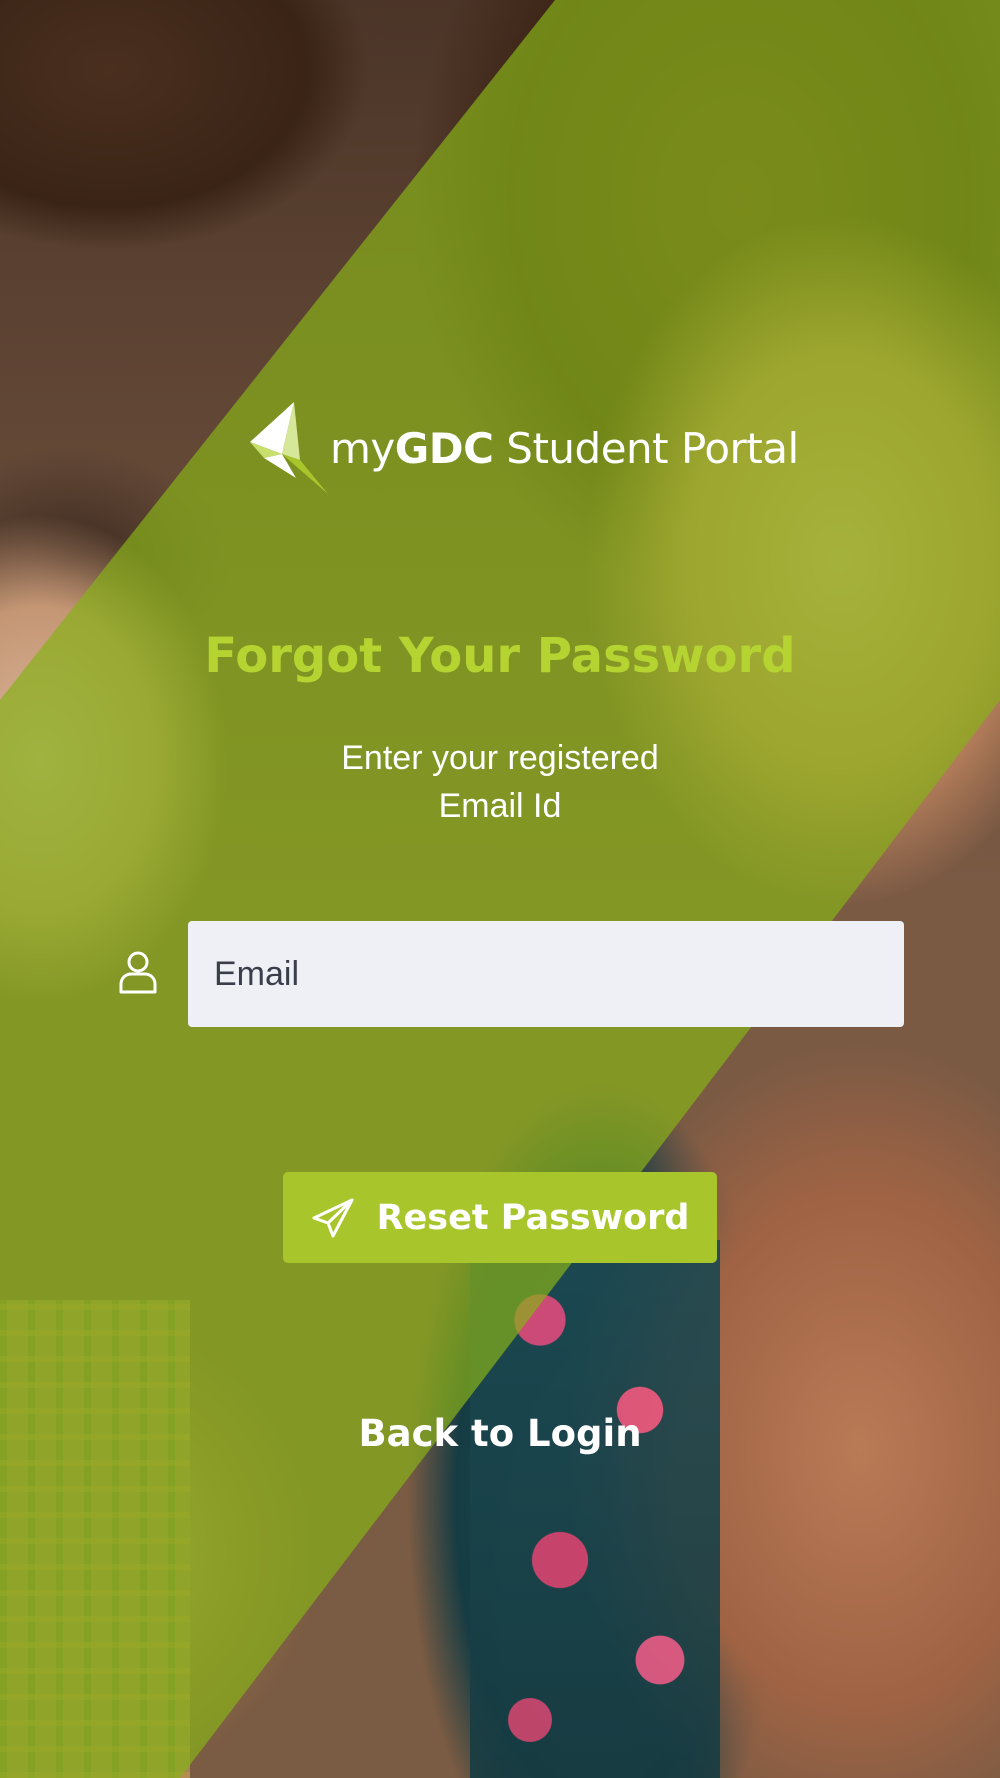  What do you see at coordinates (500, 656) in the screenshot?
I see `page-title: Forgot Your Password` at bounding box center [500, 656].